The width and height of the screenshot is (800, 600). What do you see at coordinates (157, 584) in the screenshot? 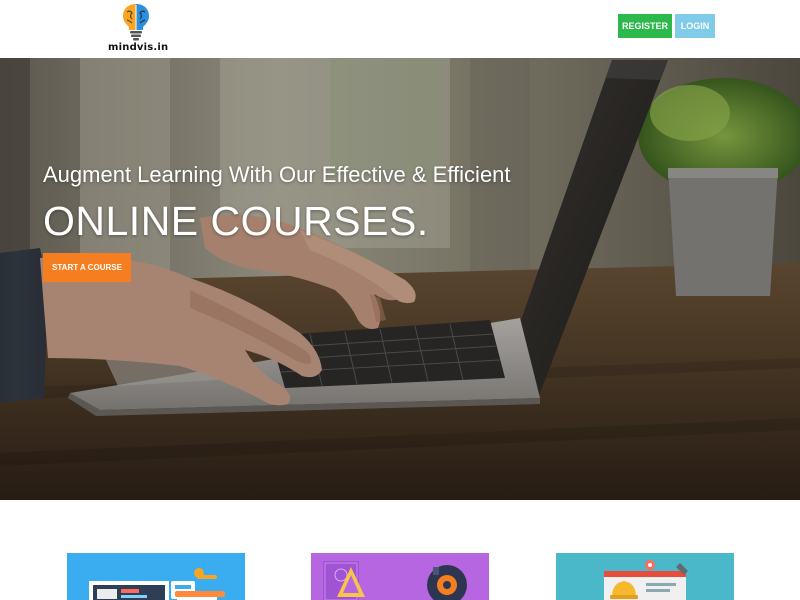
I see `presentation-screen-icon` at bounding box center [157, 584].